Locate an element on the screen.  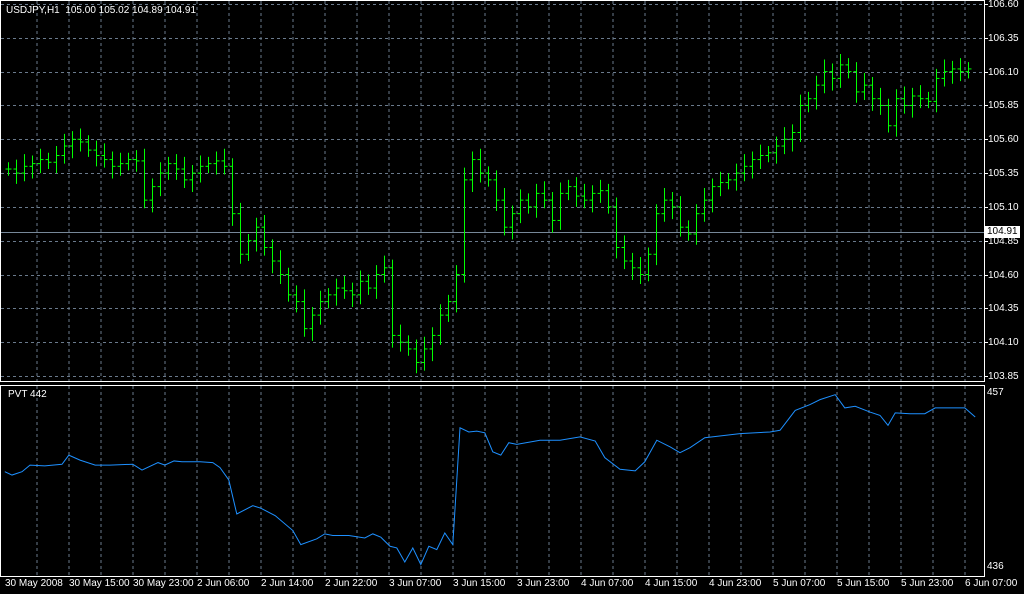
price-axis-label: 105.85 is located at coordinates (1003, 105).